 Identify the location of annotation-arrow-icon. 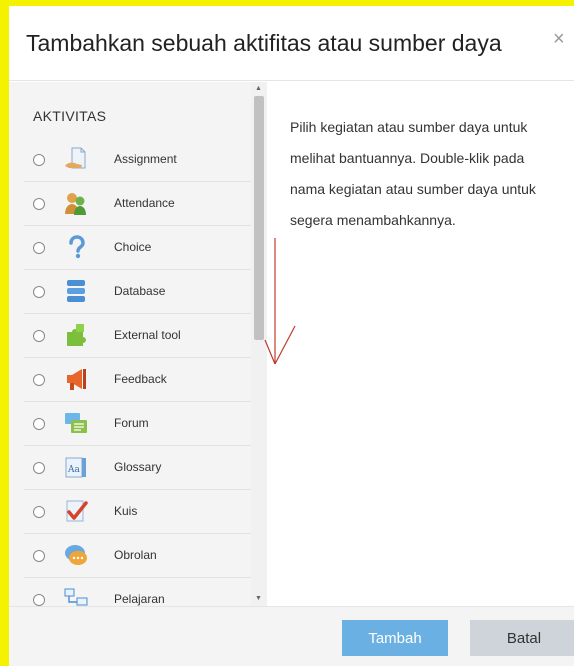
(280, 301).